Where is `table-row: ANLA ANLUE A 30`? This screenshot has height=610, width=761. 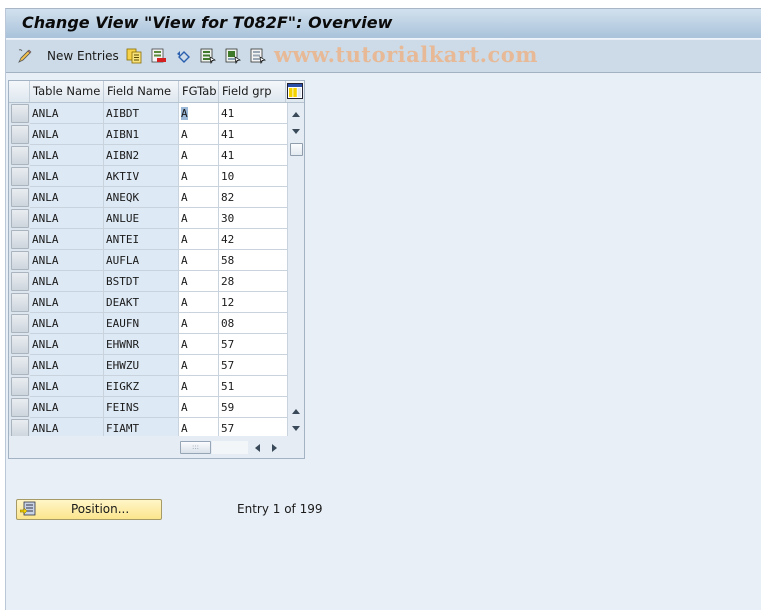 table-row: ANLA ANLUE A 30 is located at coordinates (149, 218).